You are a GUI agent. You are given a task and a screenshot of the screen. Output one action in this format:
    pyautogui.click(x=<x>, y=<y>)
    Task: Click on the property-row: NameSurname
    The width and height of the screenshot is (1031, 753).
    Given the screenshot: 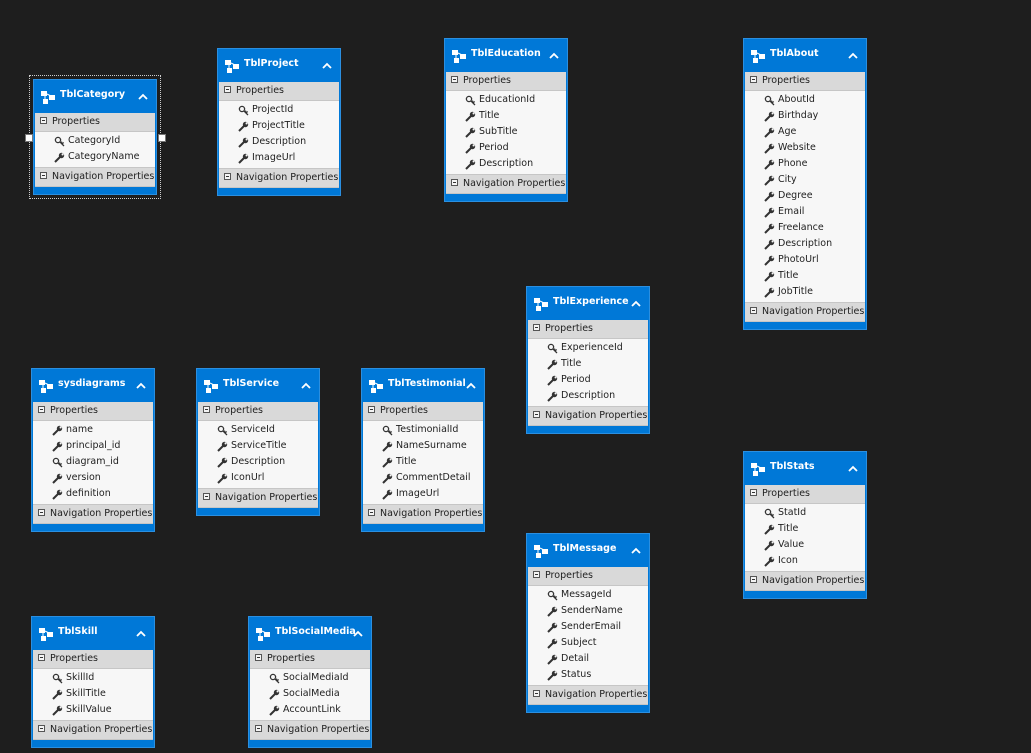 What is the action you would take?
    pyautogui.click(x=423, y=446)
    